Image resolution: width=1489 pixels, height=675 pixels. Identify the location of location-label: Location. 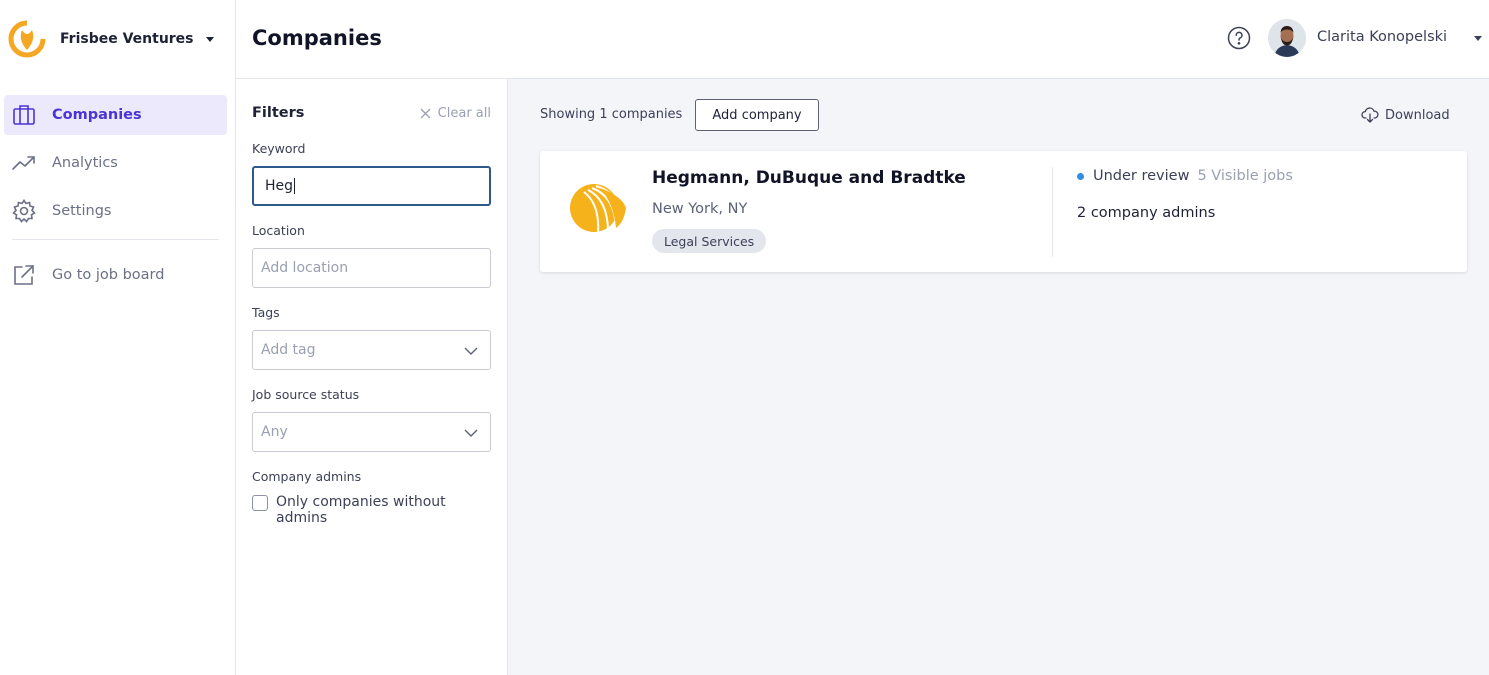
(278, 230).